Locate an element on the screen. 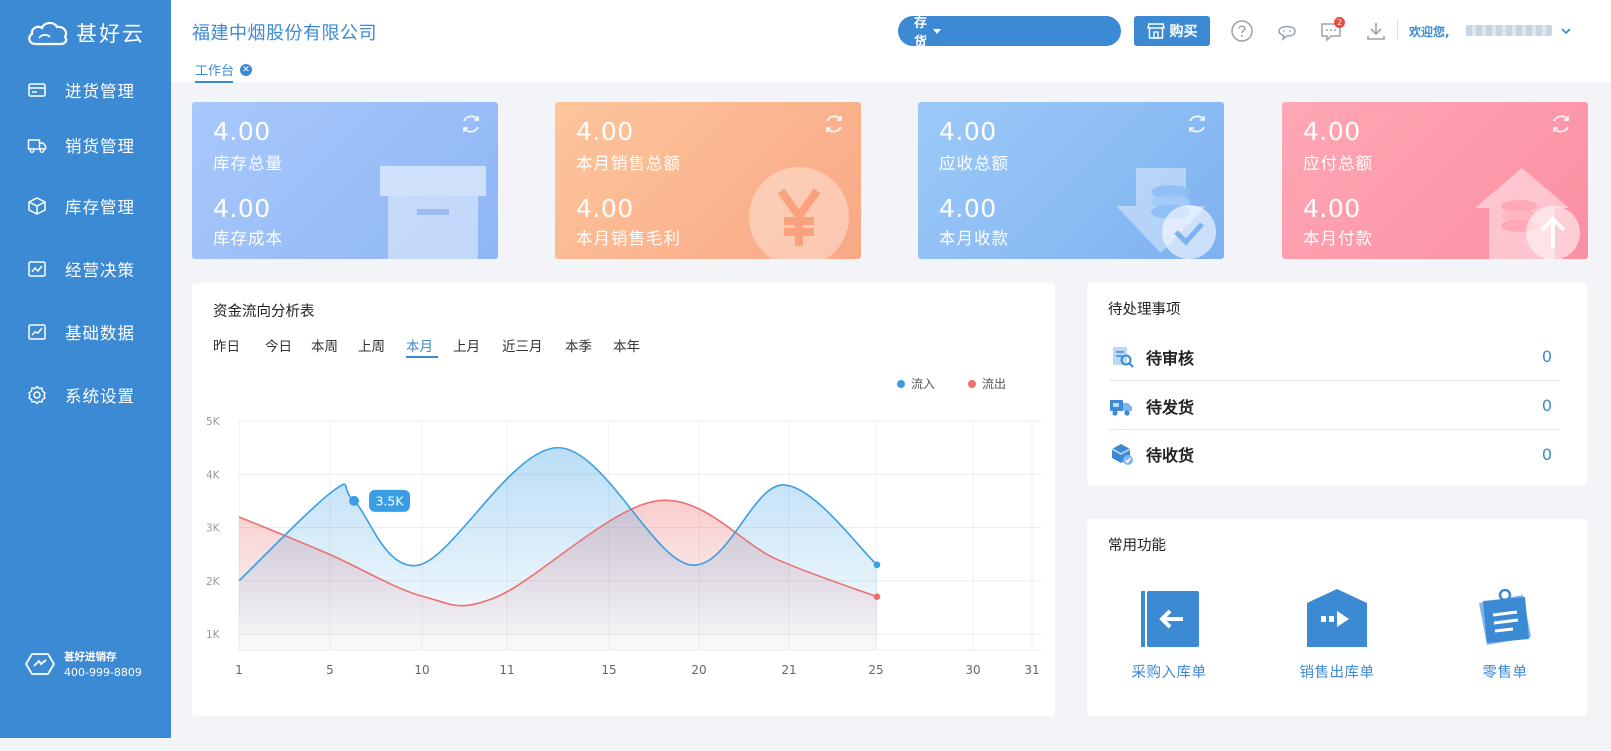 The height and width of the screenshot is (751, 1611). pending-panel: 待处理事项 待审核 0 待发货 0 待收货 0 is located at coordinates (1337, 384).